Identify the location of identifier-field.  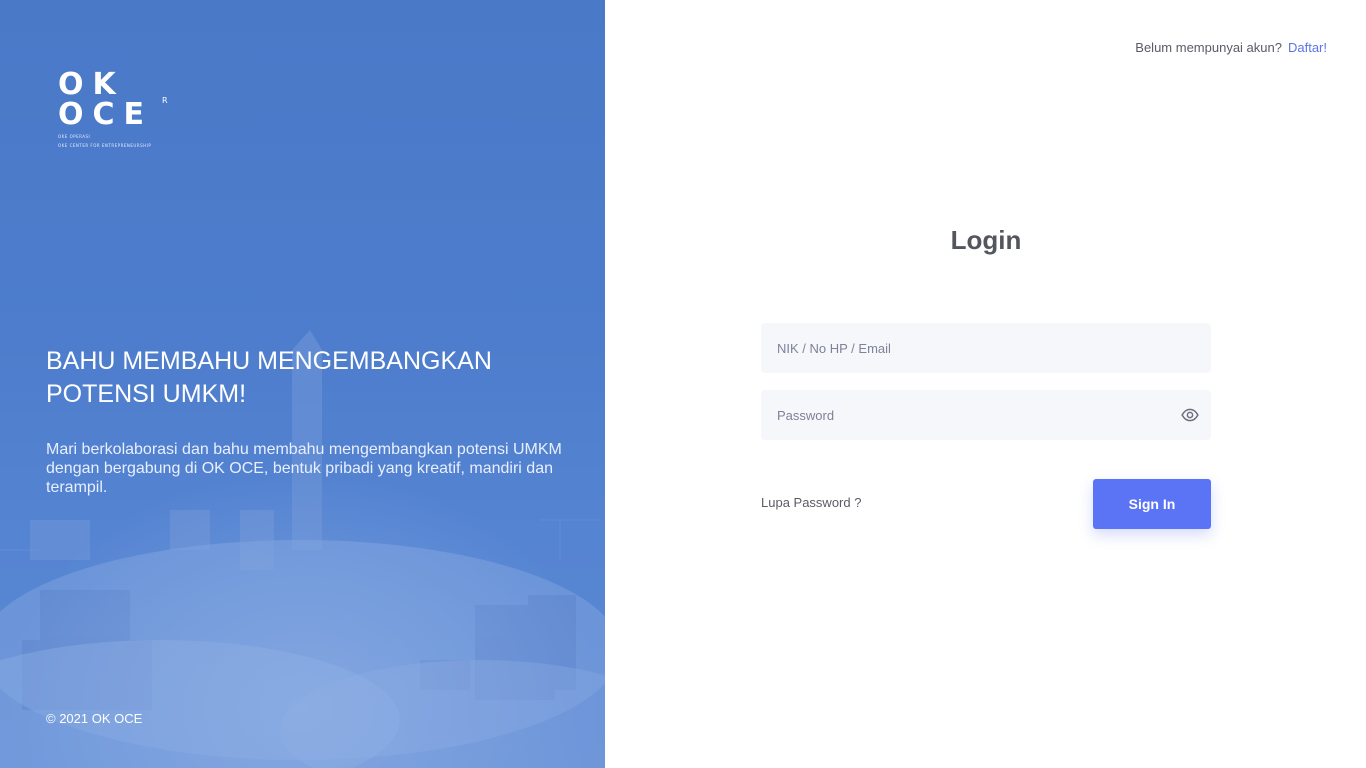
(986, 348).